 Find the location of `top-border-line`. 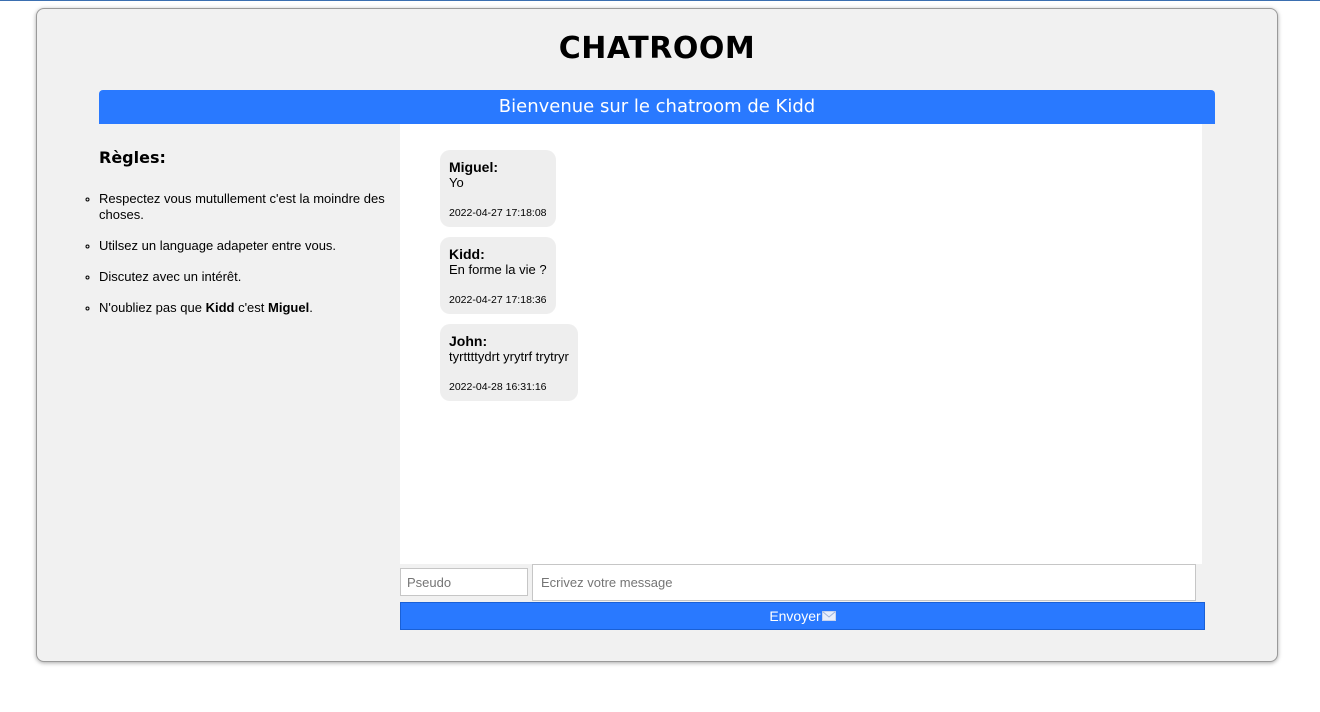

top-border-line is located at coordinates (660, 0).